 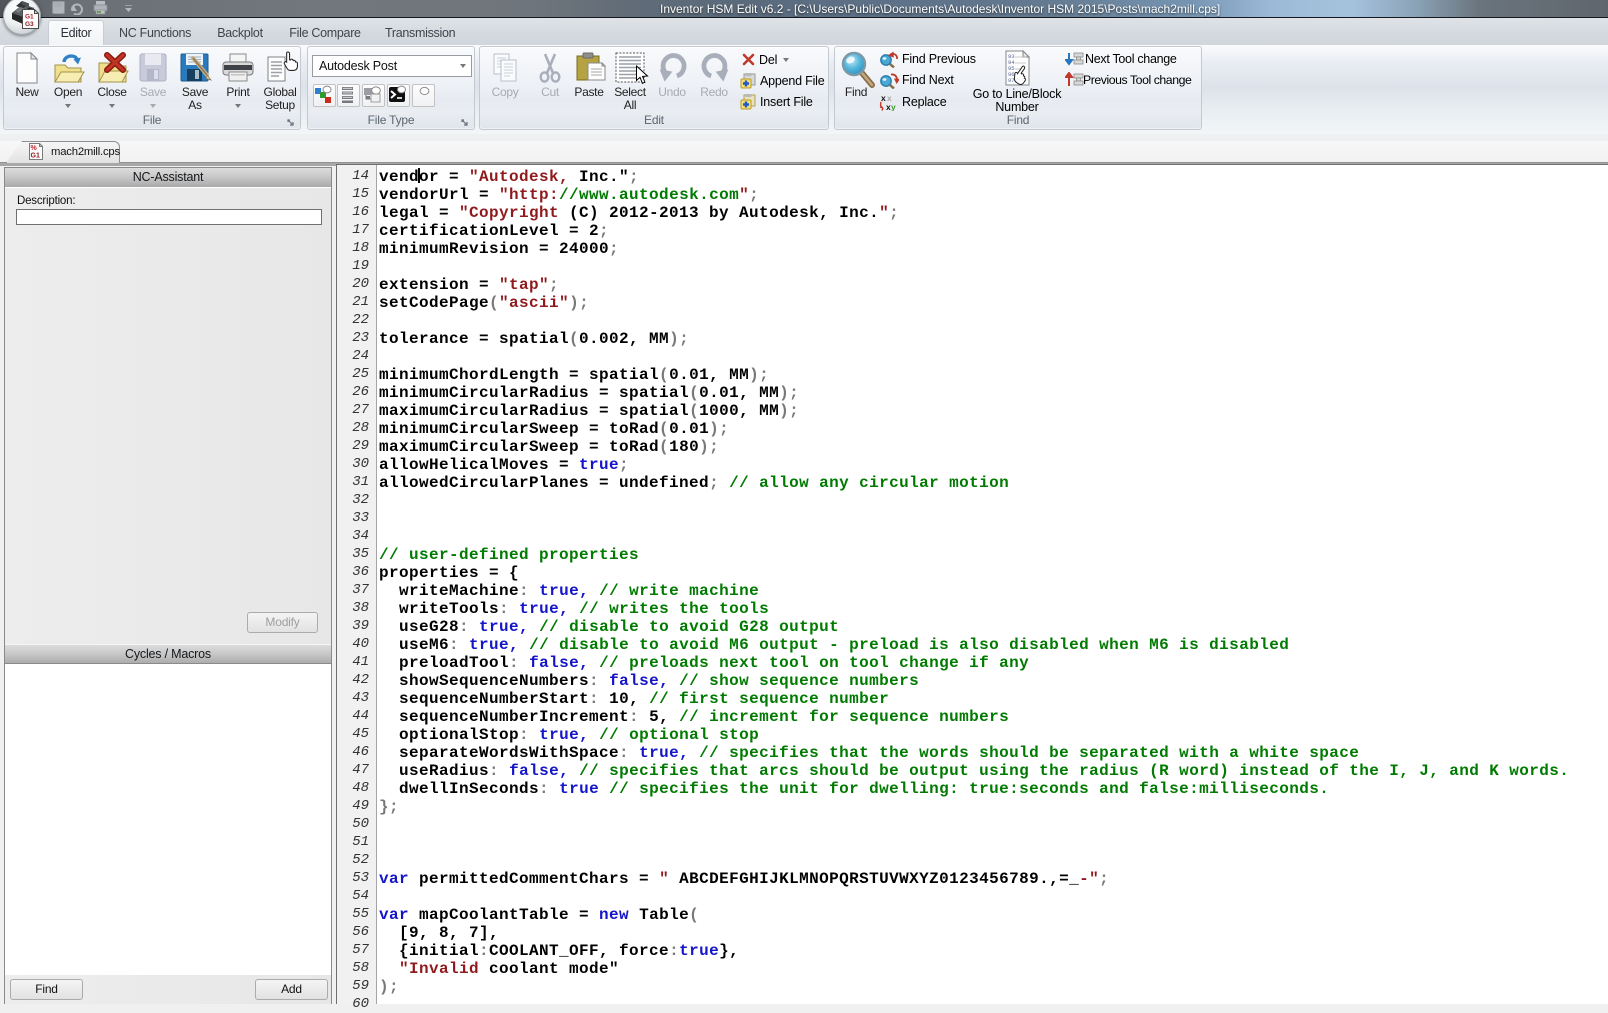 I want to click on svg-text: y, so click(x=893, y=106).